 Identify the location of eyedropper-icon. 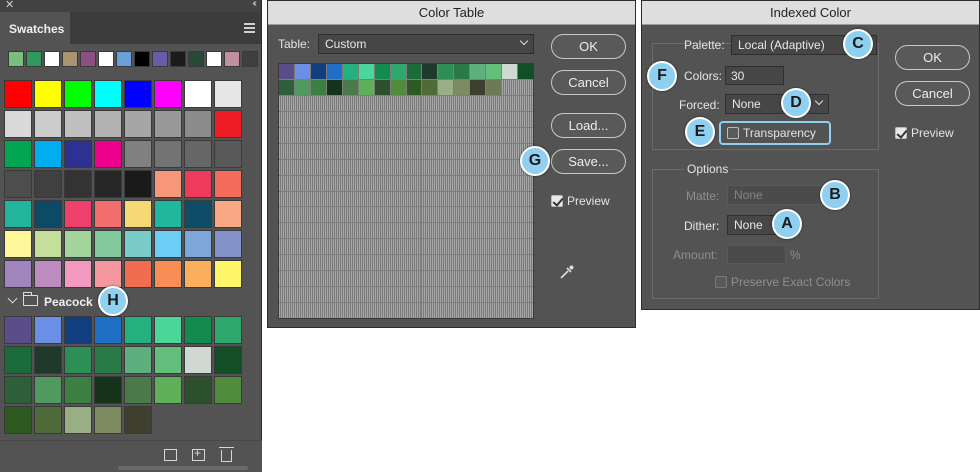
(567, 272).